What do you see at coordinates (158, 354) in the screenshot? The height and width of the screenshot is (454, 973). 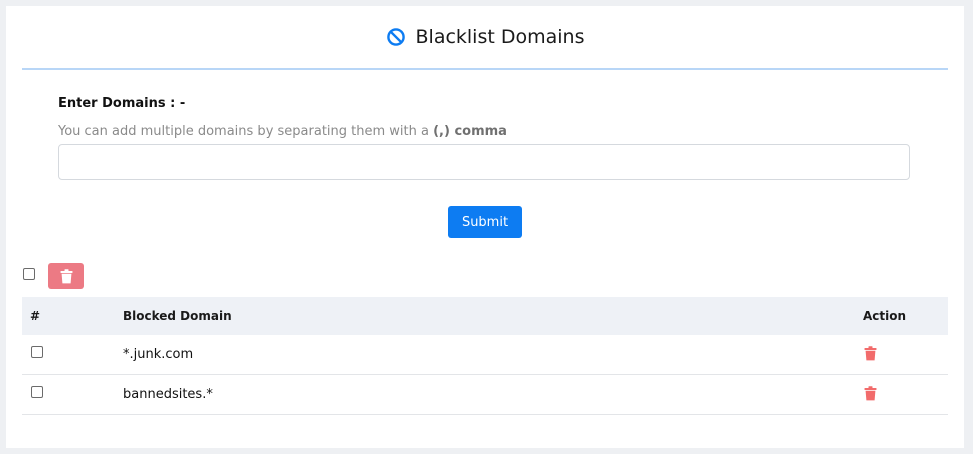 I see `blocked-domain-cell: *.junk.com` at bounding box center [158, 354].